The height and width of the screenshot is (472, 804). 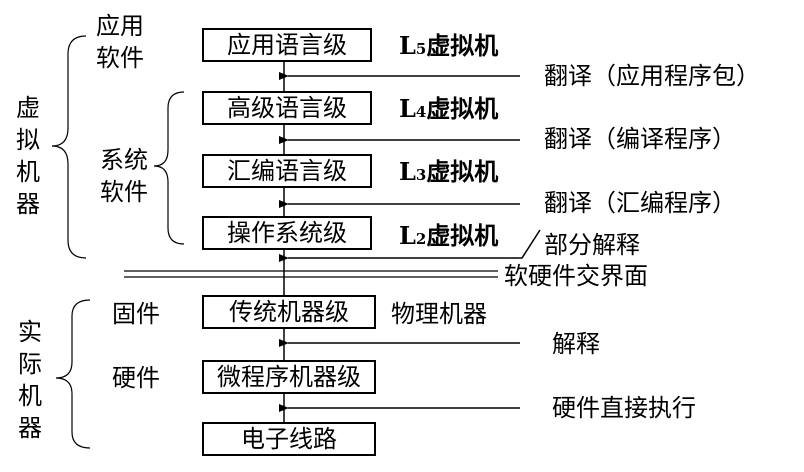 I want to click on group-app-software-line2: 软件, so click(x=120, y=58).